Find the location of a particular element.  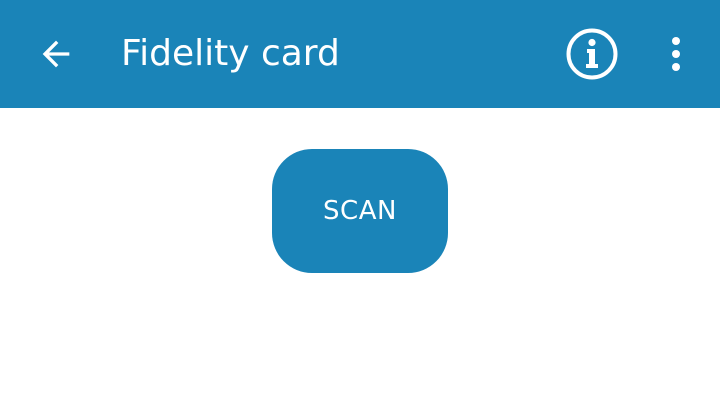

back-button is located at coordinates (56, 54).